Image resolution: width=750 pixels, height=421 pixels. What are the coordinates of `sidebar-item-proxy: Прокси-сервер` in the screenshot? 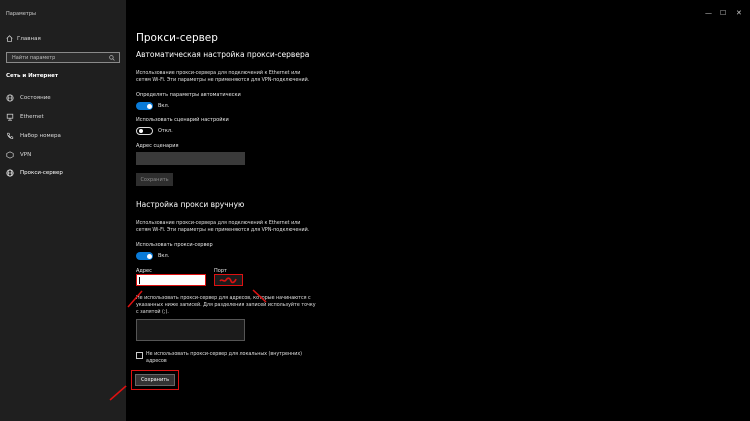 It's located at (63, 172).